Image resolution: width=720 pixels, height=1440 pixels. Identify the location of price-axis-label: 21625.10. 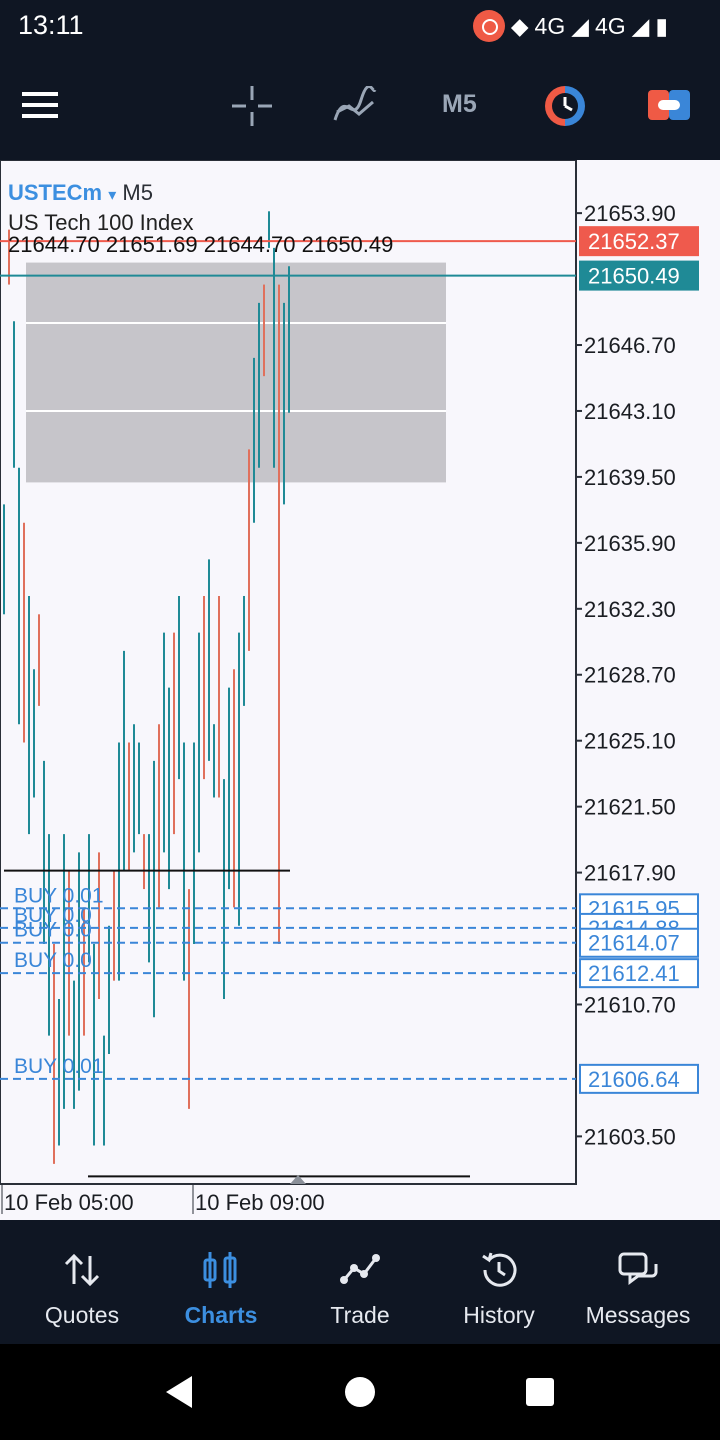
(630, 741).